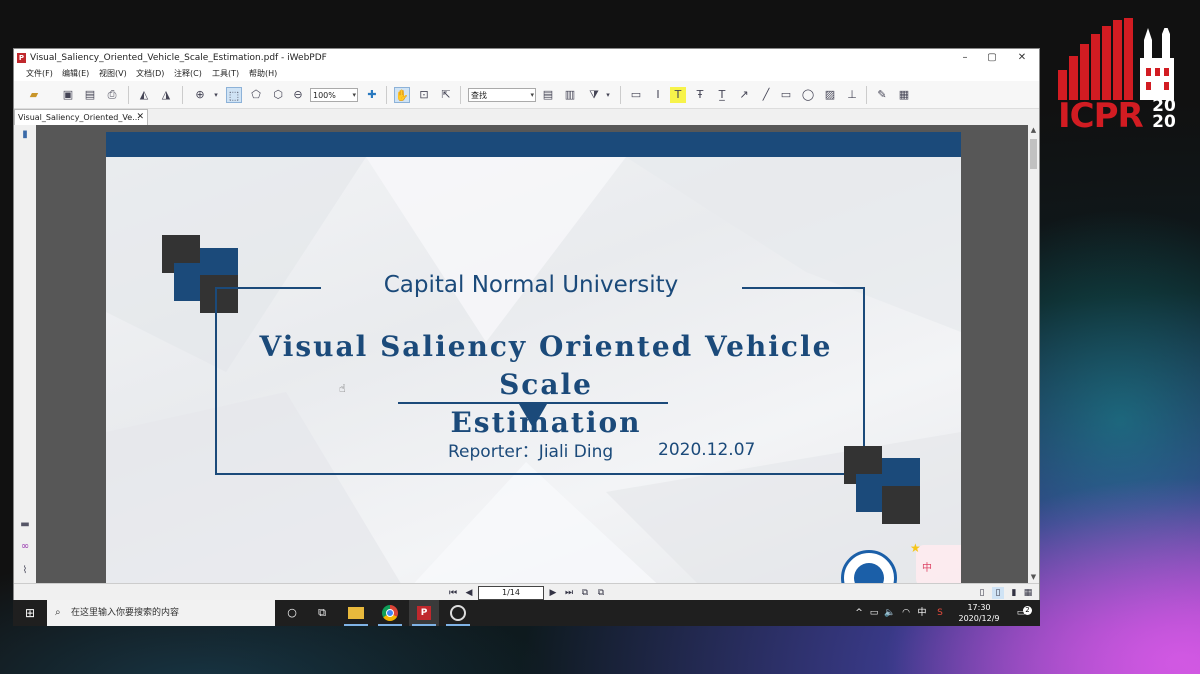 The width and height of the screenshot is (1200, 674). What do you see at coordinates (1022, 58) in the screenshot?
I see `close-button: ✕` at bounding box center [1022, 58].